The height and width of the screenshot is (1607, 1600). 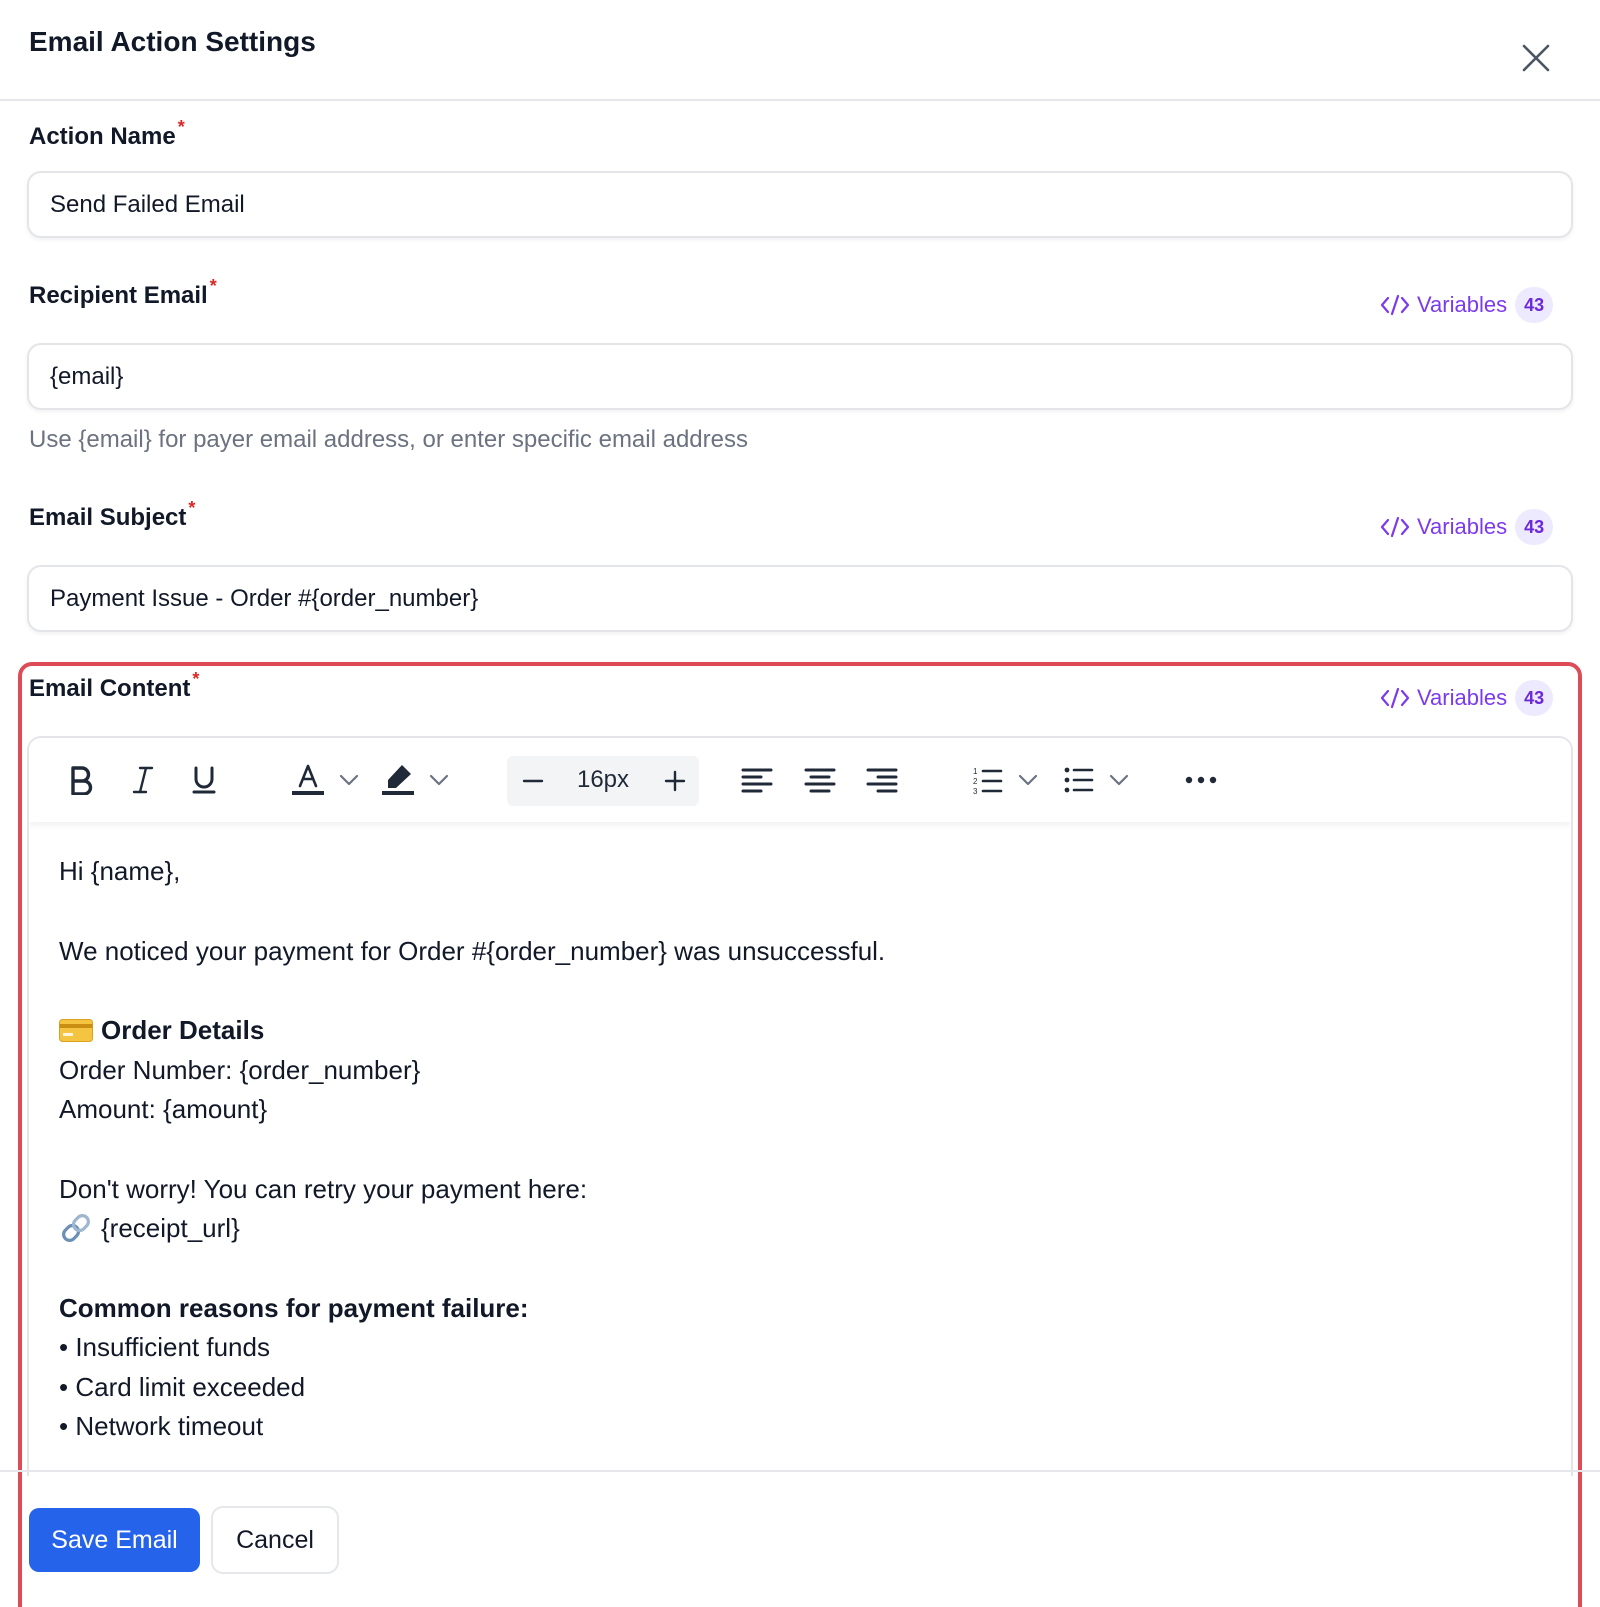 I want to click on email-content-label: Email Content *, so click(x=114, y=685).